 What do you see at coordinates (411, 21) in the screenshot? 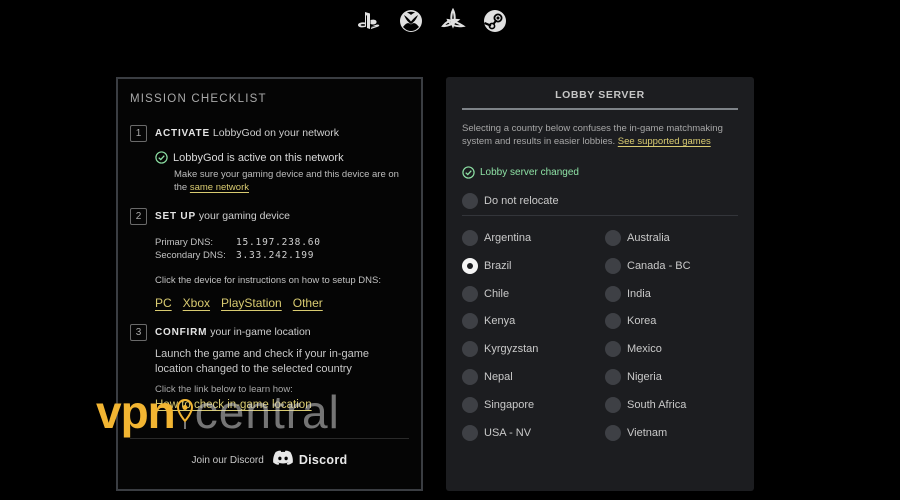
I see `xbox-icon` at bounding box center [411, 21].